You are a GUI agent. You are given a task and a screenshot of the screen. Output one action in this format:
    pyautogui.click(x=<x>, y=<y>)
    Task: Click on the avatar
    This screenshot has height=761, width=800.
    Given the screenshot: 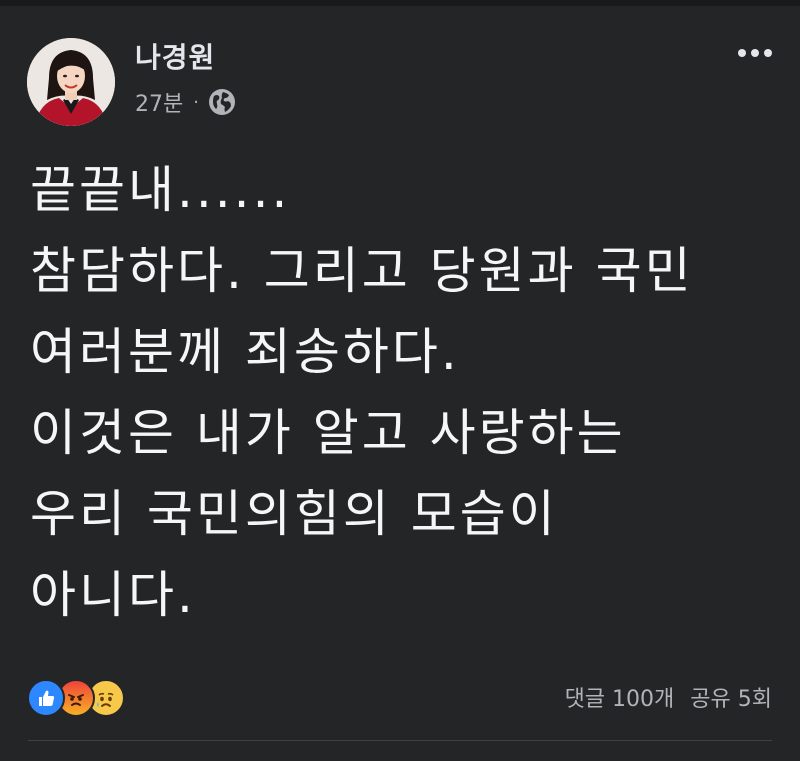 What is the action you would take?
    pyautogui.click(x=71, y=82)
    